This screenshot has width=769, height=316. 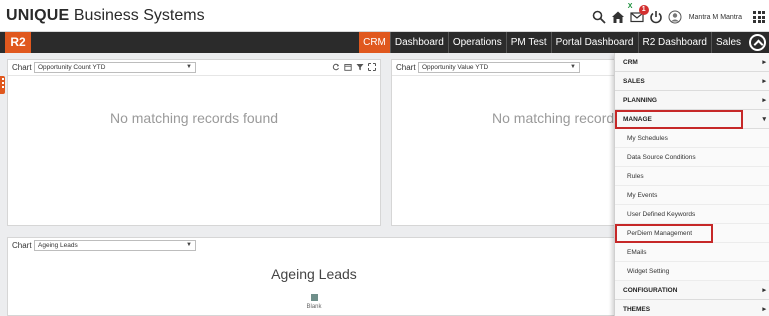 I want to click on chevron-down-icon: ▾, so click(x=764, y=119).